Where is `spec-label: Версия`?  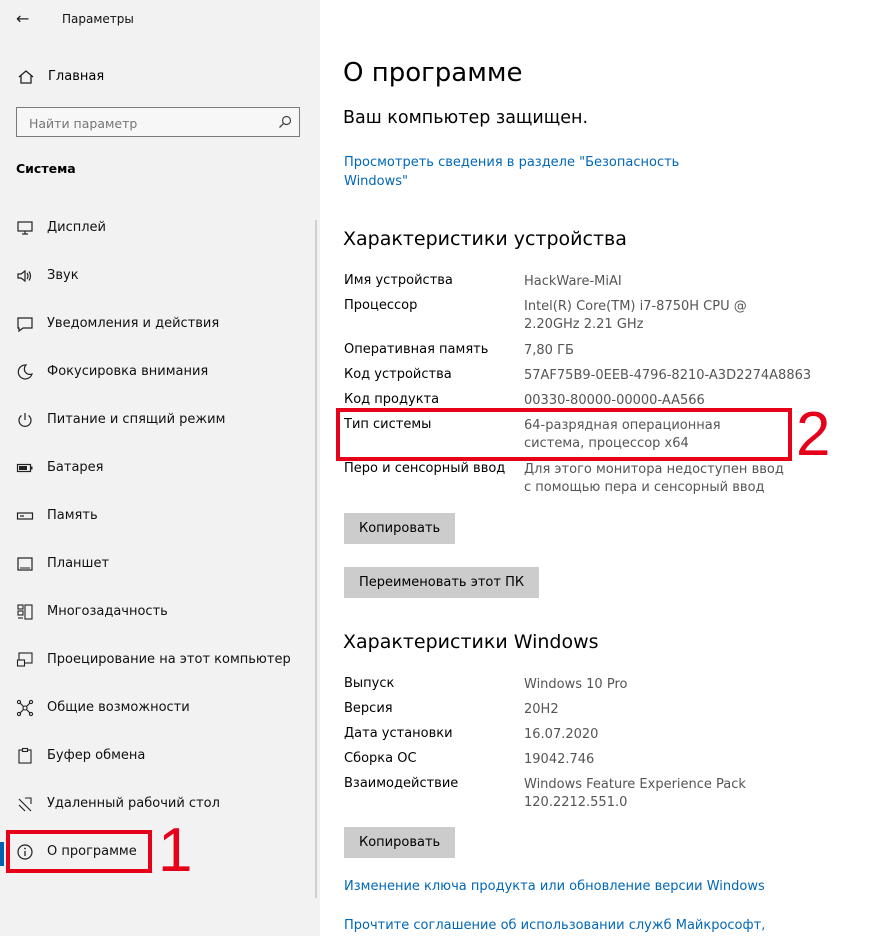
spec-label: Версия is located at coordinates (368, 708).